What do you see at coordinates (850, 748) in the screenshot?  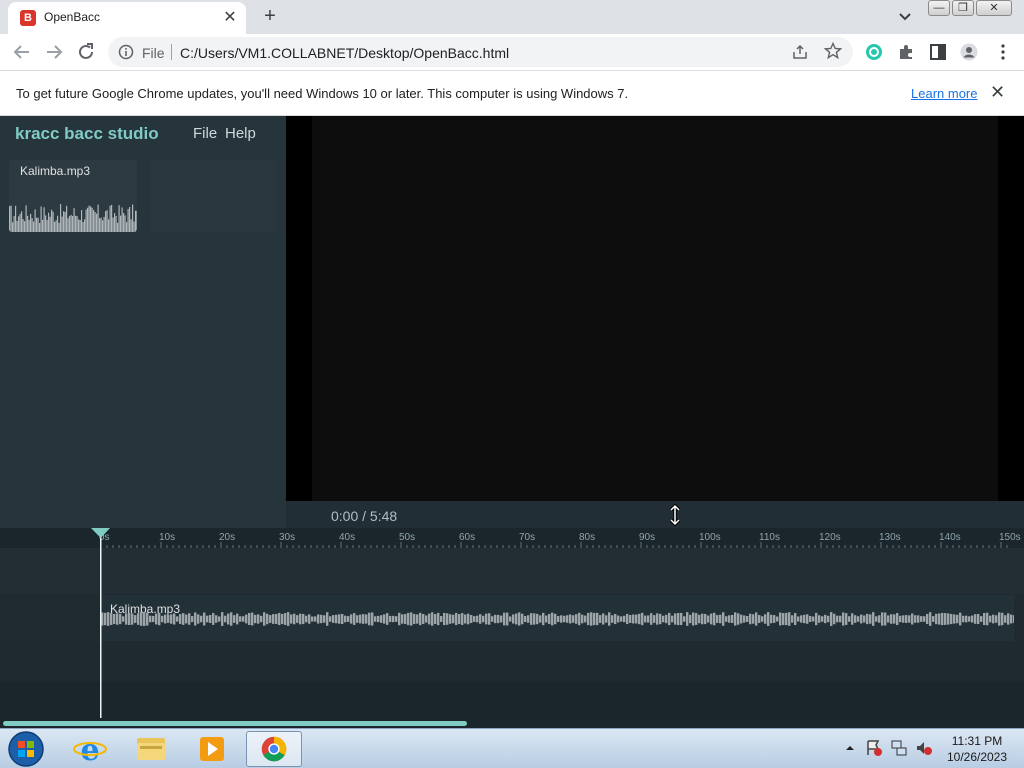 I see `tray-expand-icon` at bounding box center [850, 748].